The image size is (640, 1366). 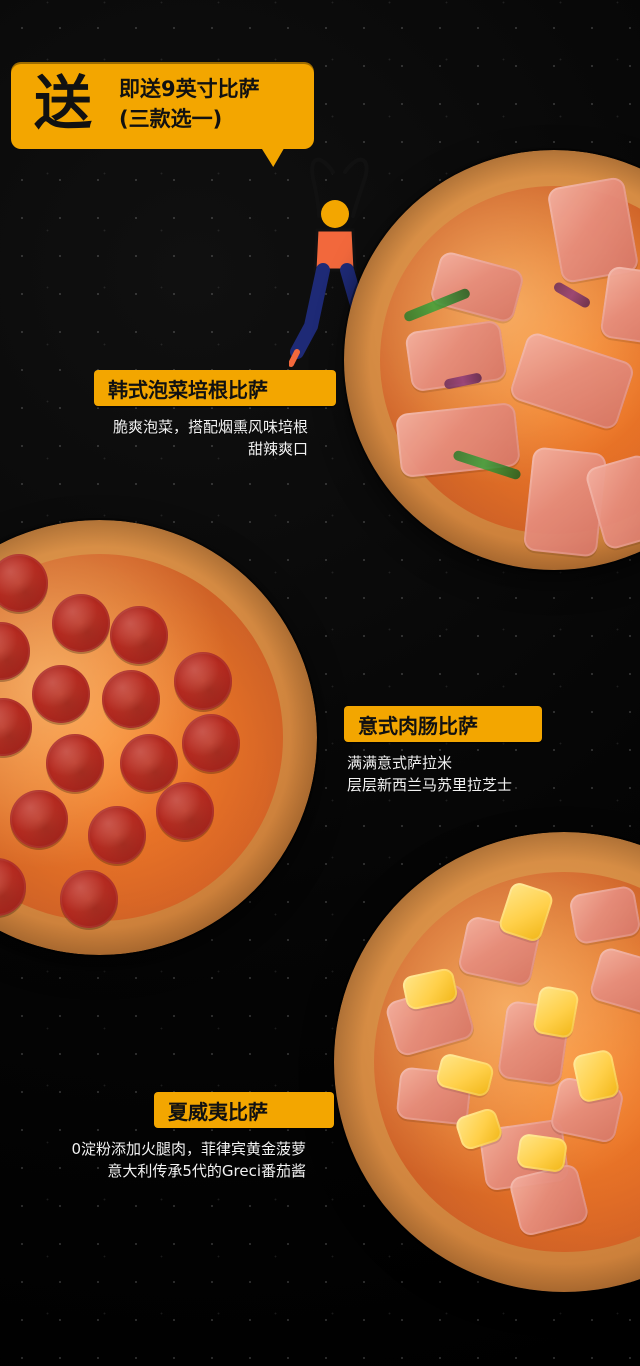 What do you see at coordinates (189, 438) in the screenshot?
I see `kimchi-bacon-description: 脆爽泡菜，搭配烟熏风味培根 甜辣爽口` at bounding box center [189, 438].